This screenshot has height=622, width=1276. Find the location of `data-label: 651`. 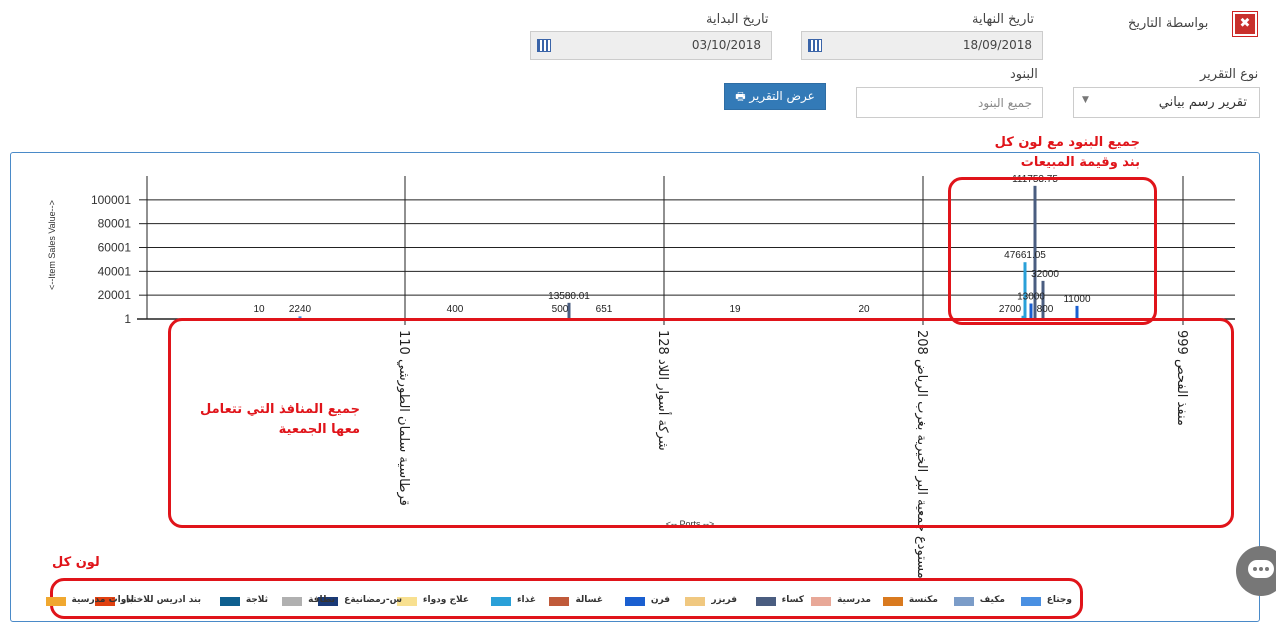

data-label: 651 is located at coordinates (604, 309).